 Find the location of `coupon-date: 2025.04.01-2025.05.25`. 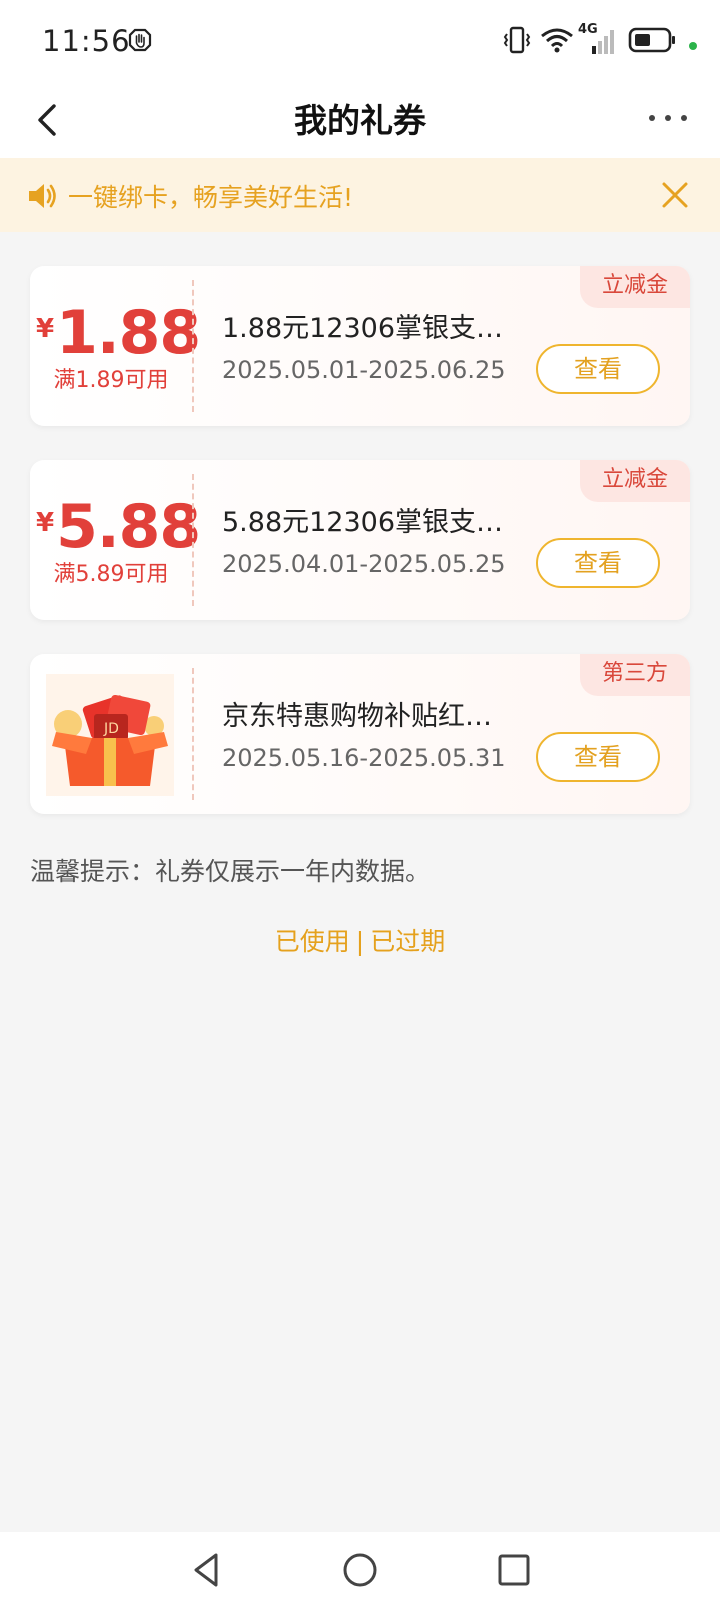

coupon-date: 2025.04.01-2025.05.25 is located at coordinates (364, 564).